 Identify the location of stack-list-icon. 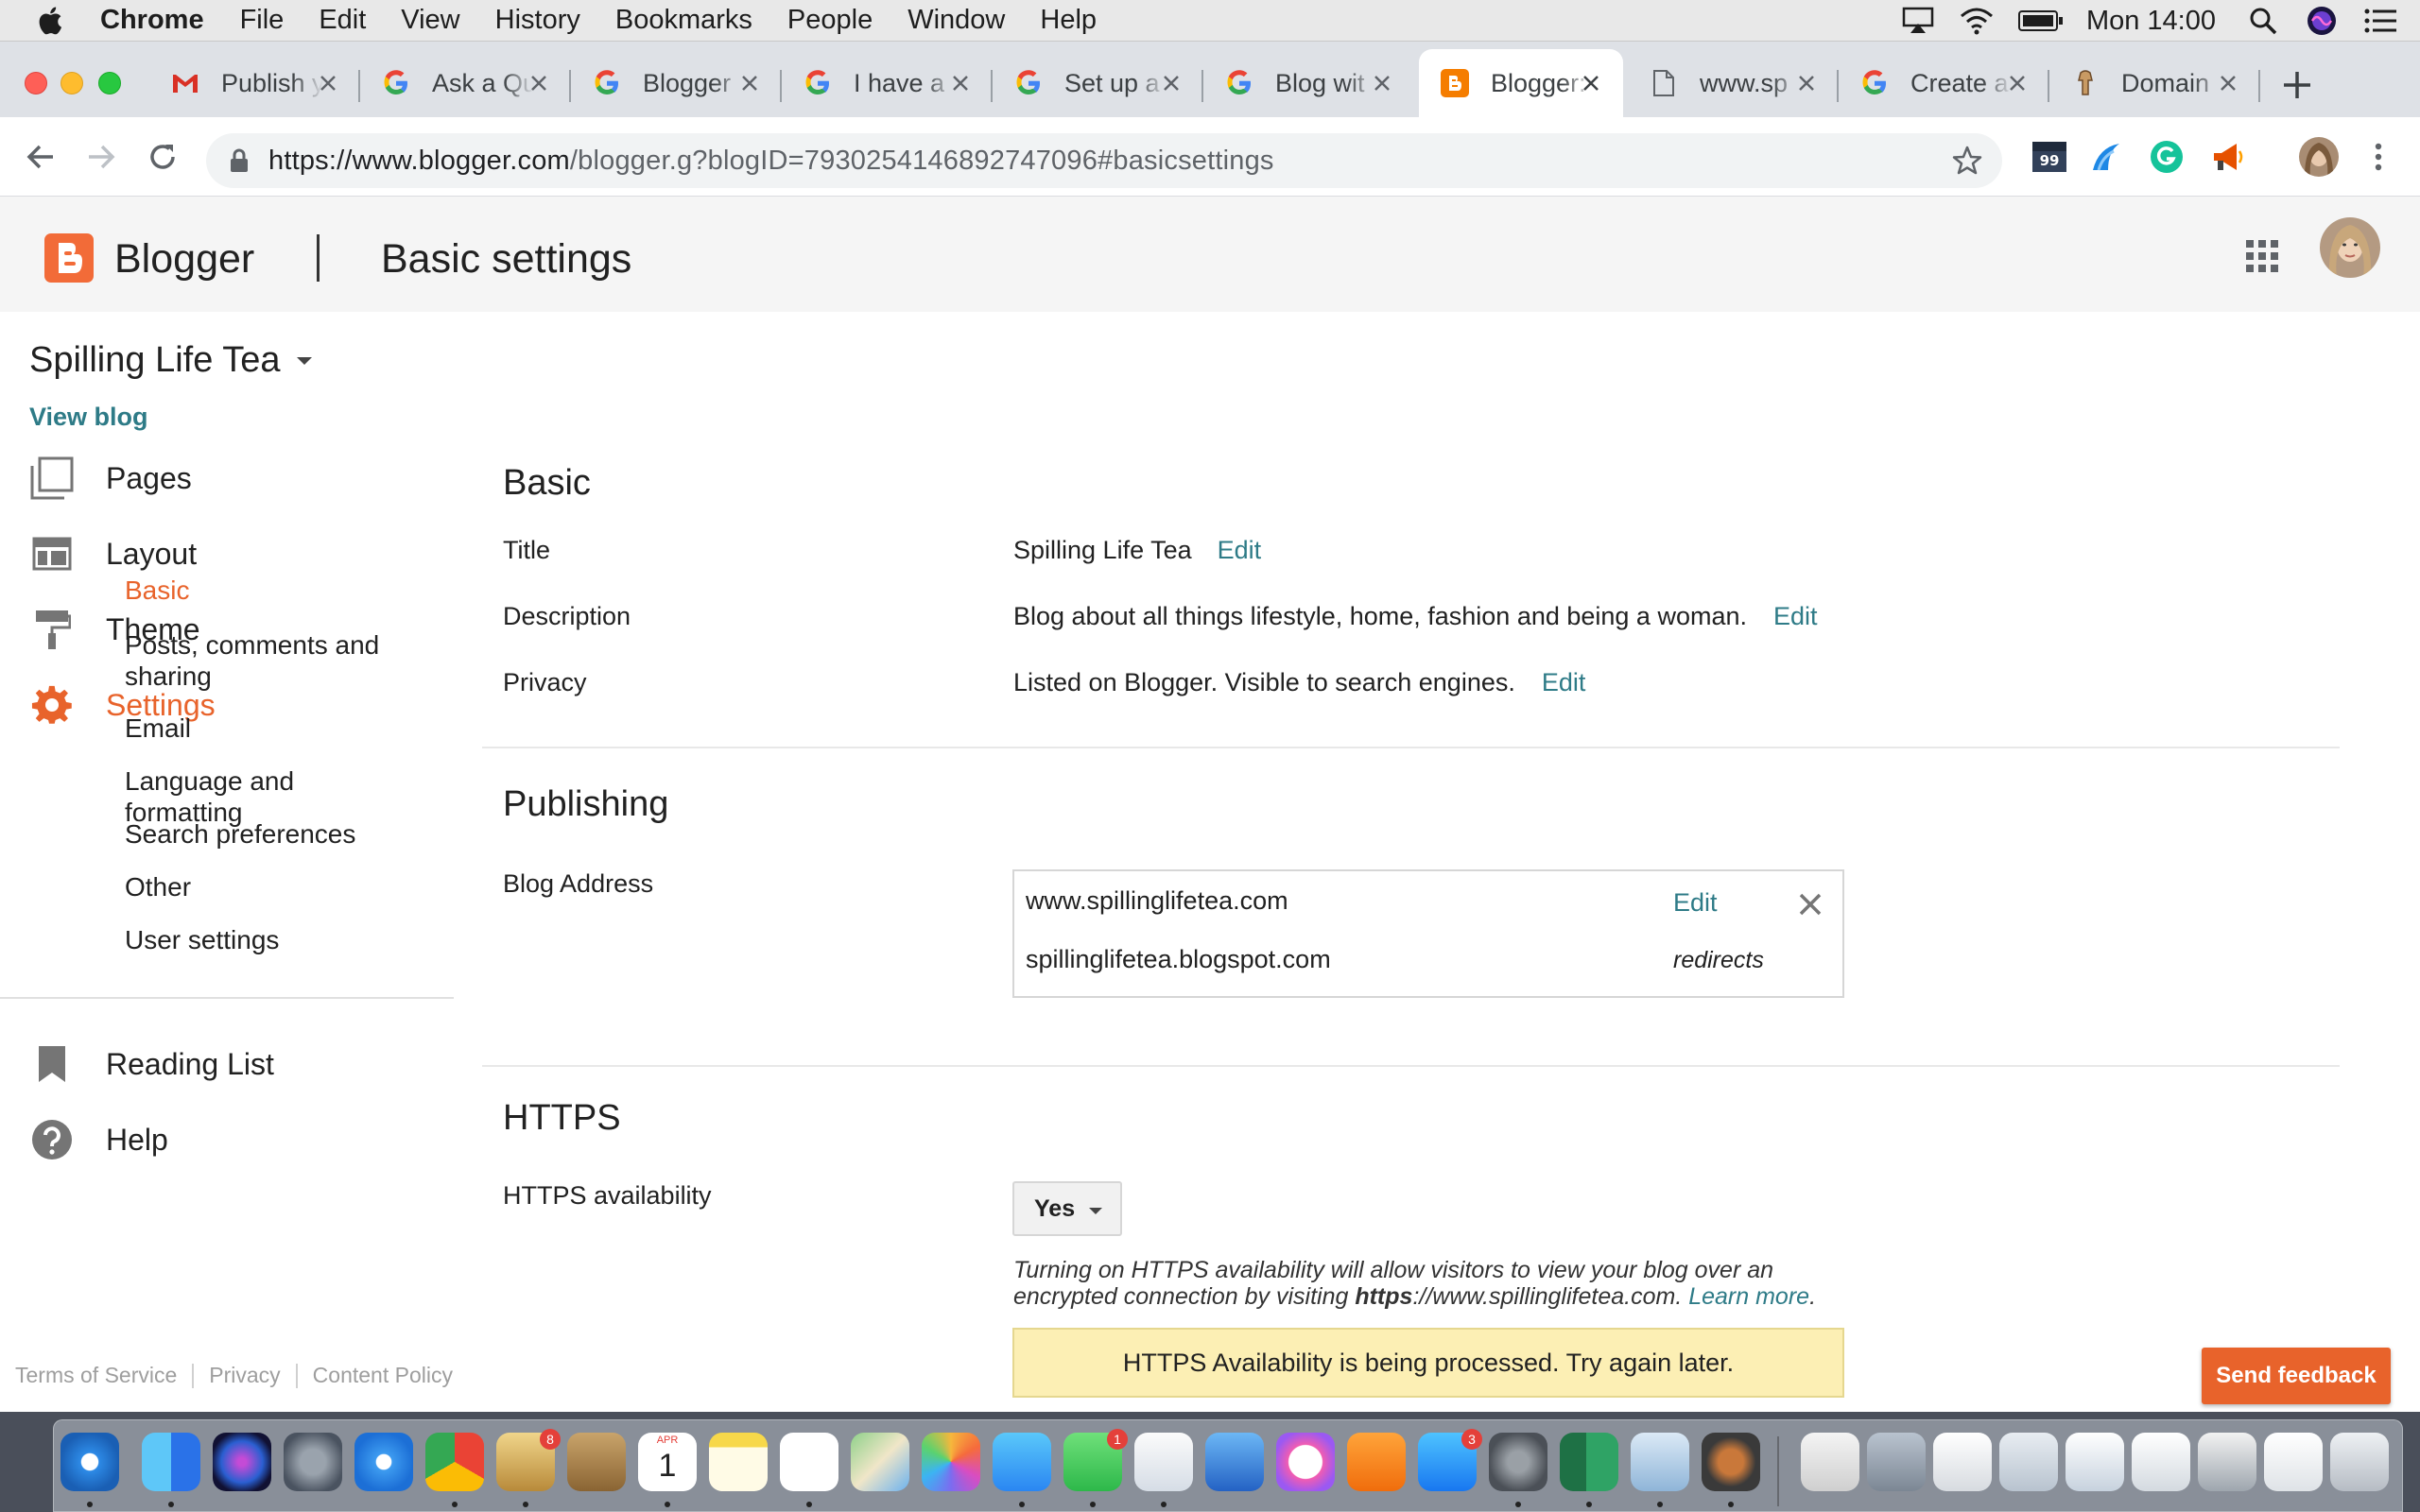
(2161, 1462).